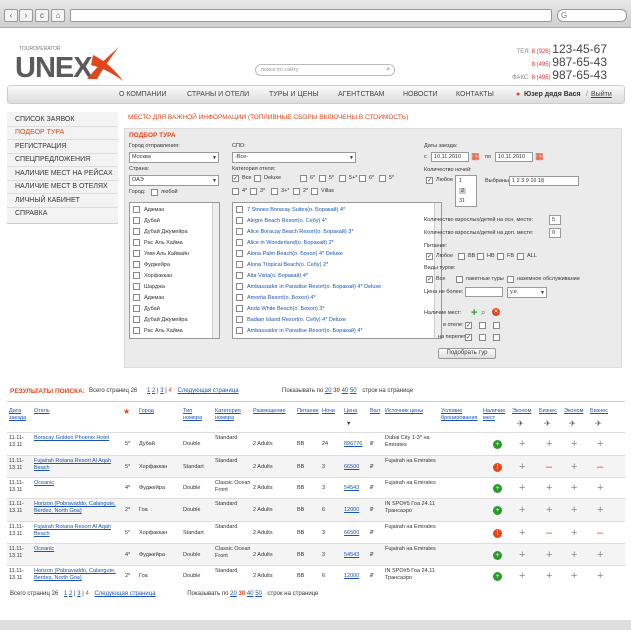 The height and width of the screenshot is (630, 631). I want to click on sidebar-item-tour-search: ПОДБОР ТУРА, so click(39, 132).